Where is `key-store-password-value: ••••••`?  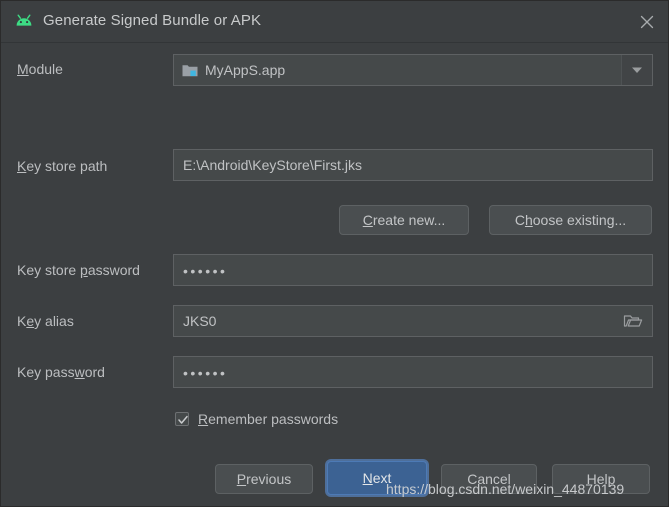
key-store-password-value: •••••• is located at coordinates (205, 271).